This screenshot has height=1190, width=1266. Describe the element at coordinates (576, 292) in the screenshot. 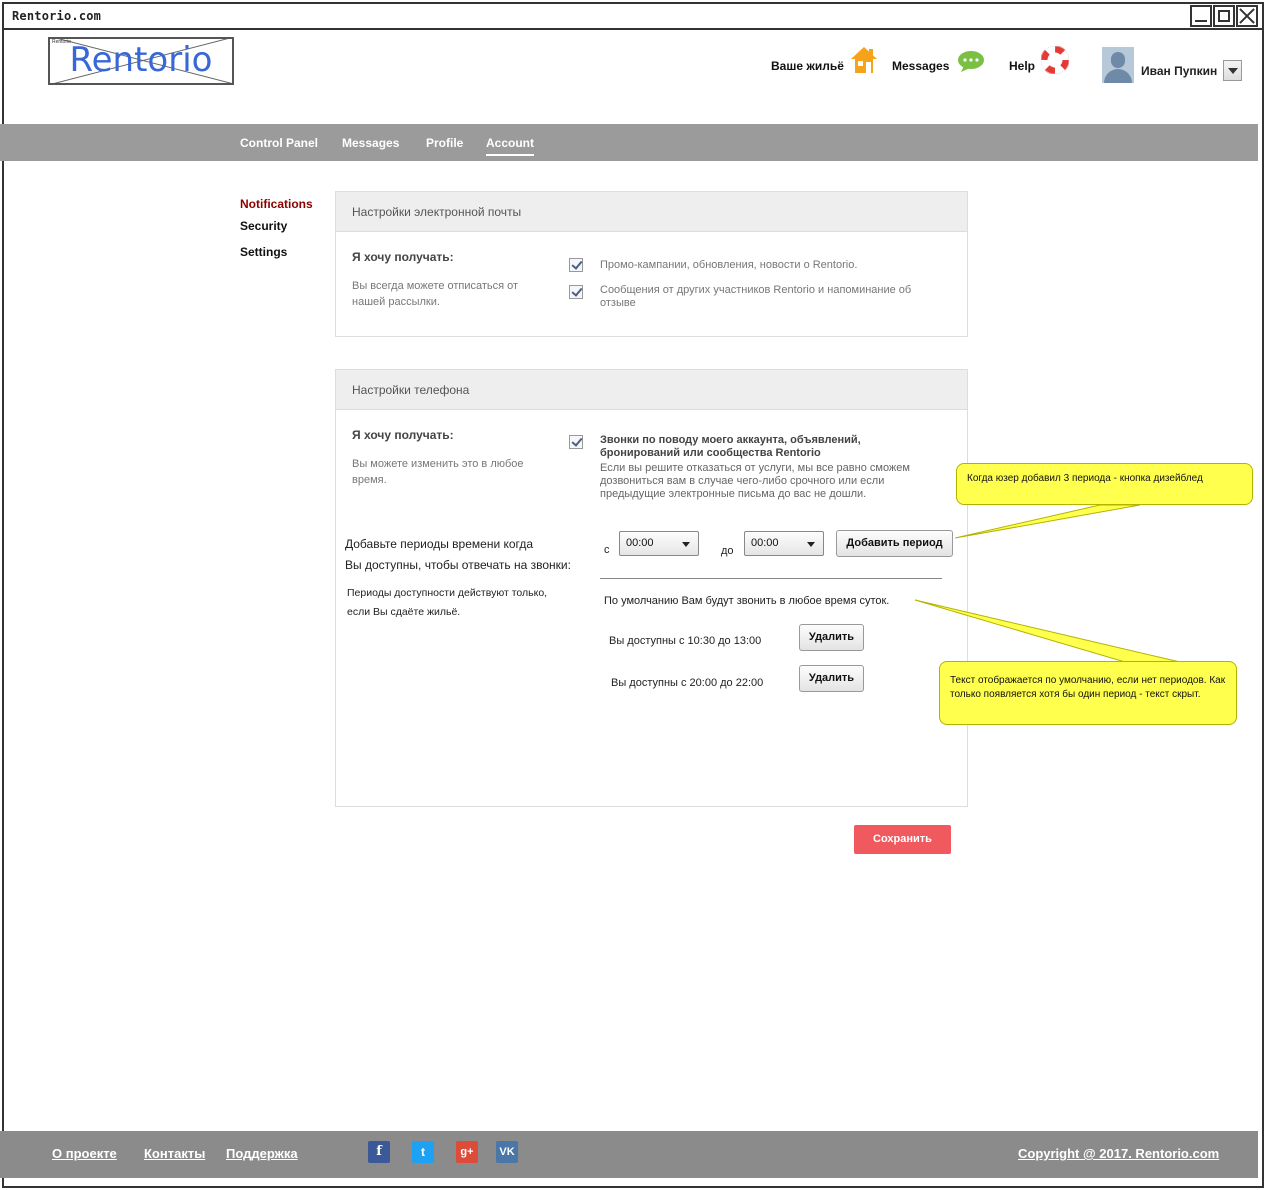

I see `messages-checkbox` at that location.